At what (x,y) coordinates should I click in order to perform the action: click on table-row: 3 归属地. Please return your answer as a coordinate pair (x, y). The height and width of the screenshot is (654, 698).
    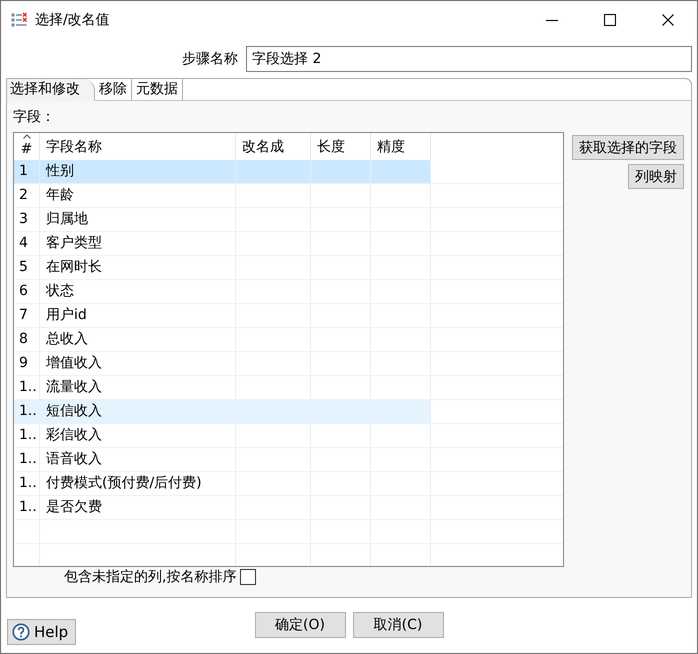
    Looking at the image, I should click on (222, 220).